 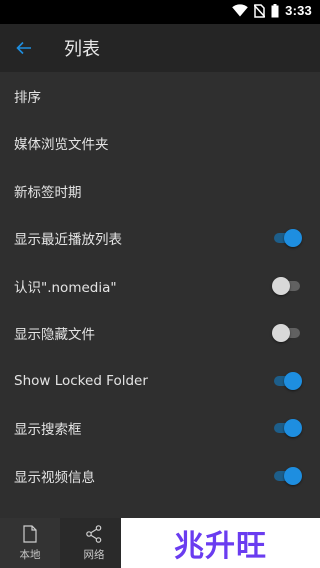 What do you see at coordinates (160, 429) in the screenshot?
I see `setting-show-search-box: 显示搜索框` at bounding box center [160, 429].